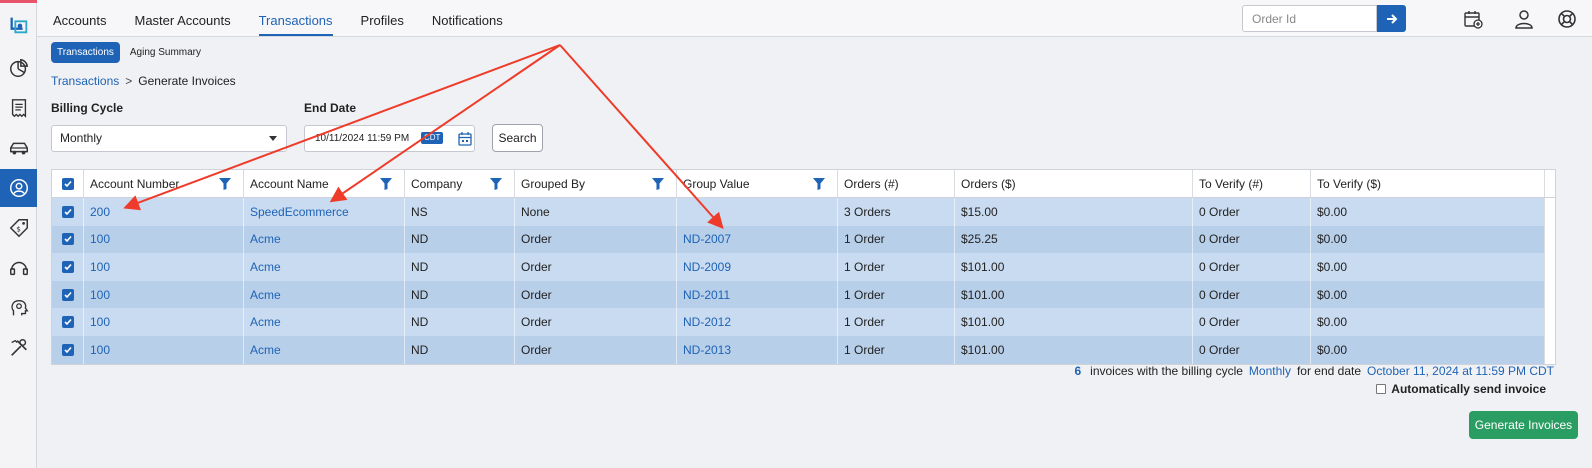  What do you see at coordinates (18, 68) in the screenshot?
I see `dashboard-nav` at bounding box center [18, 68].